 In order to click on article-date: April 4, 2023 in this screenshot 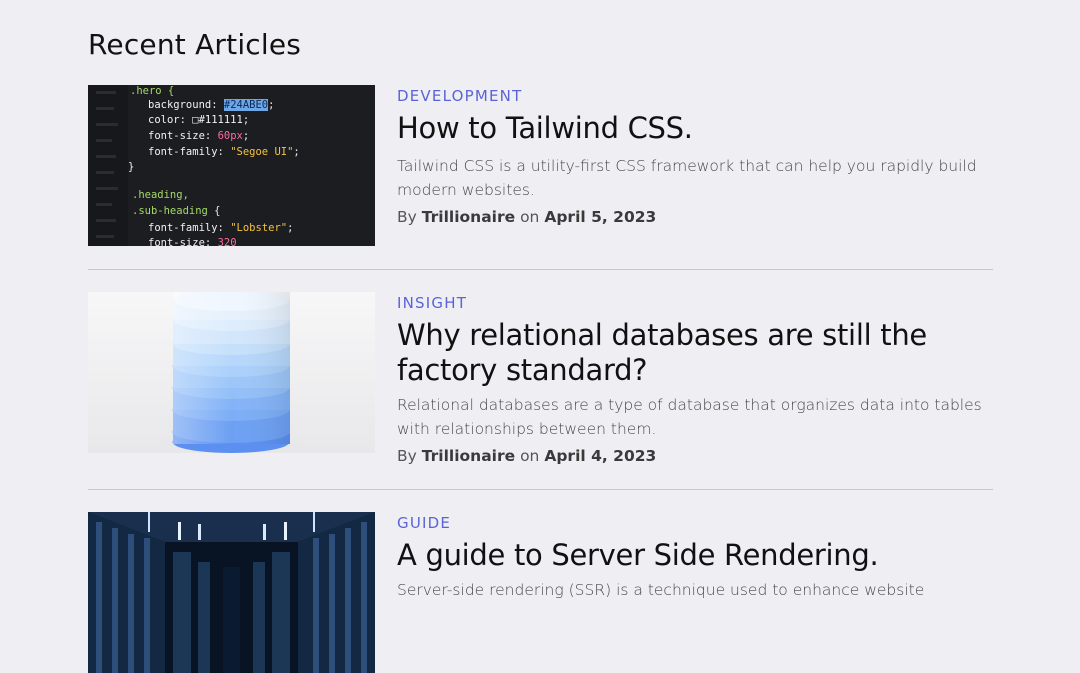, I will do `click(600, 456)`.